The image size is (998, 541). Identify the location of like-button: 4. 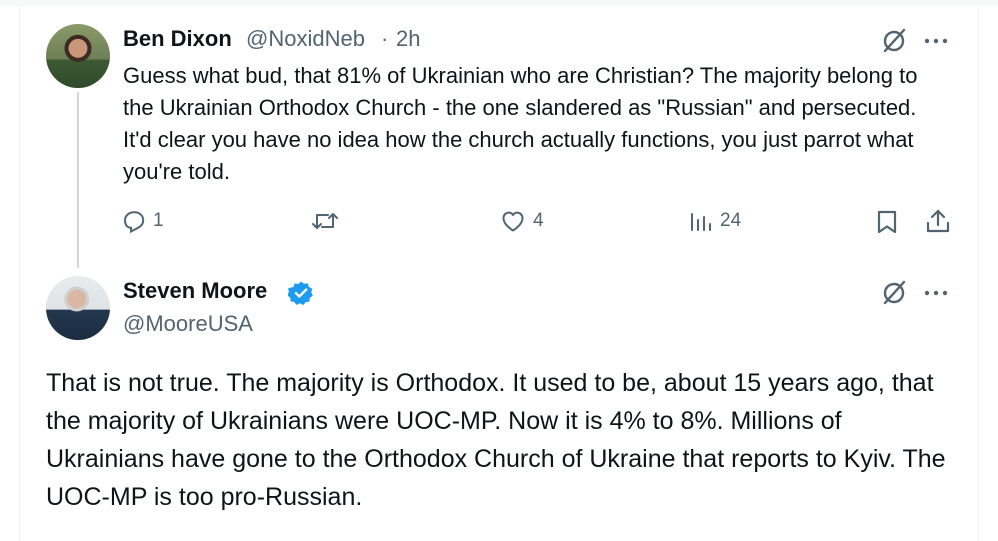
(521, 221).